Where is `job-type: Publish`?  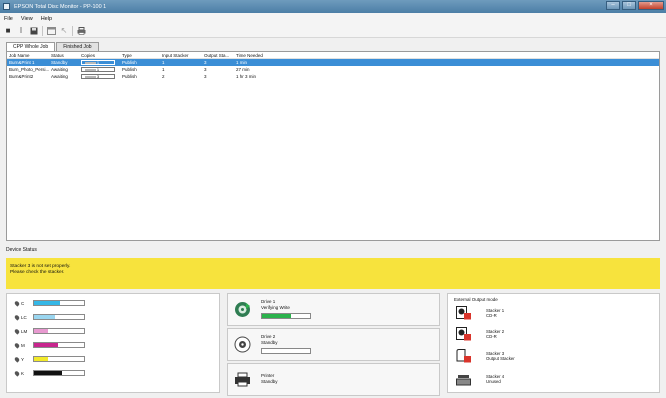 job-type: Publish is located at coordinates (129, 69).